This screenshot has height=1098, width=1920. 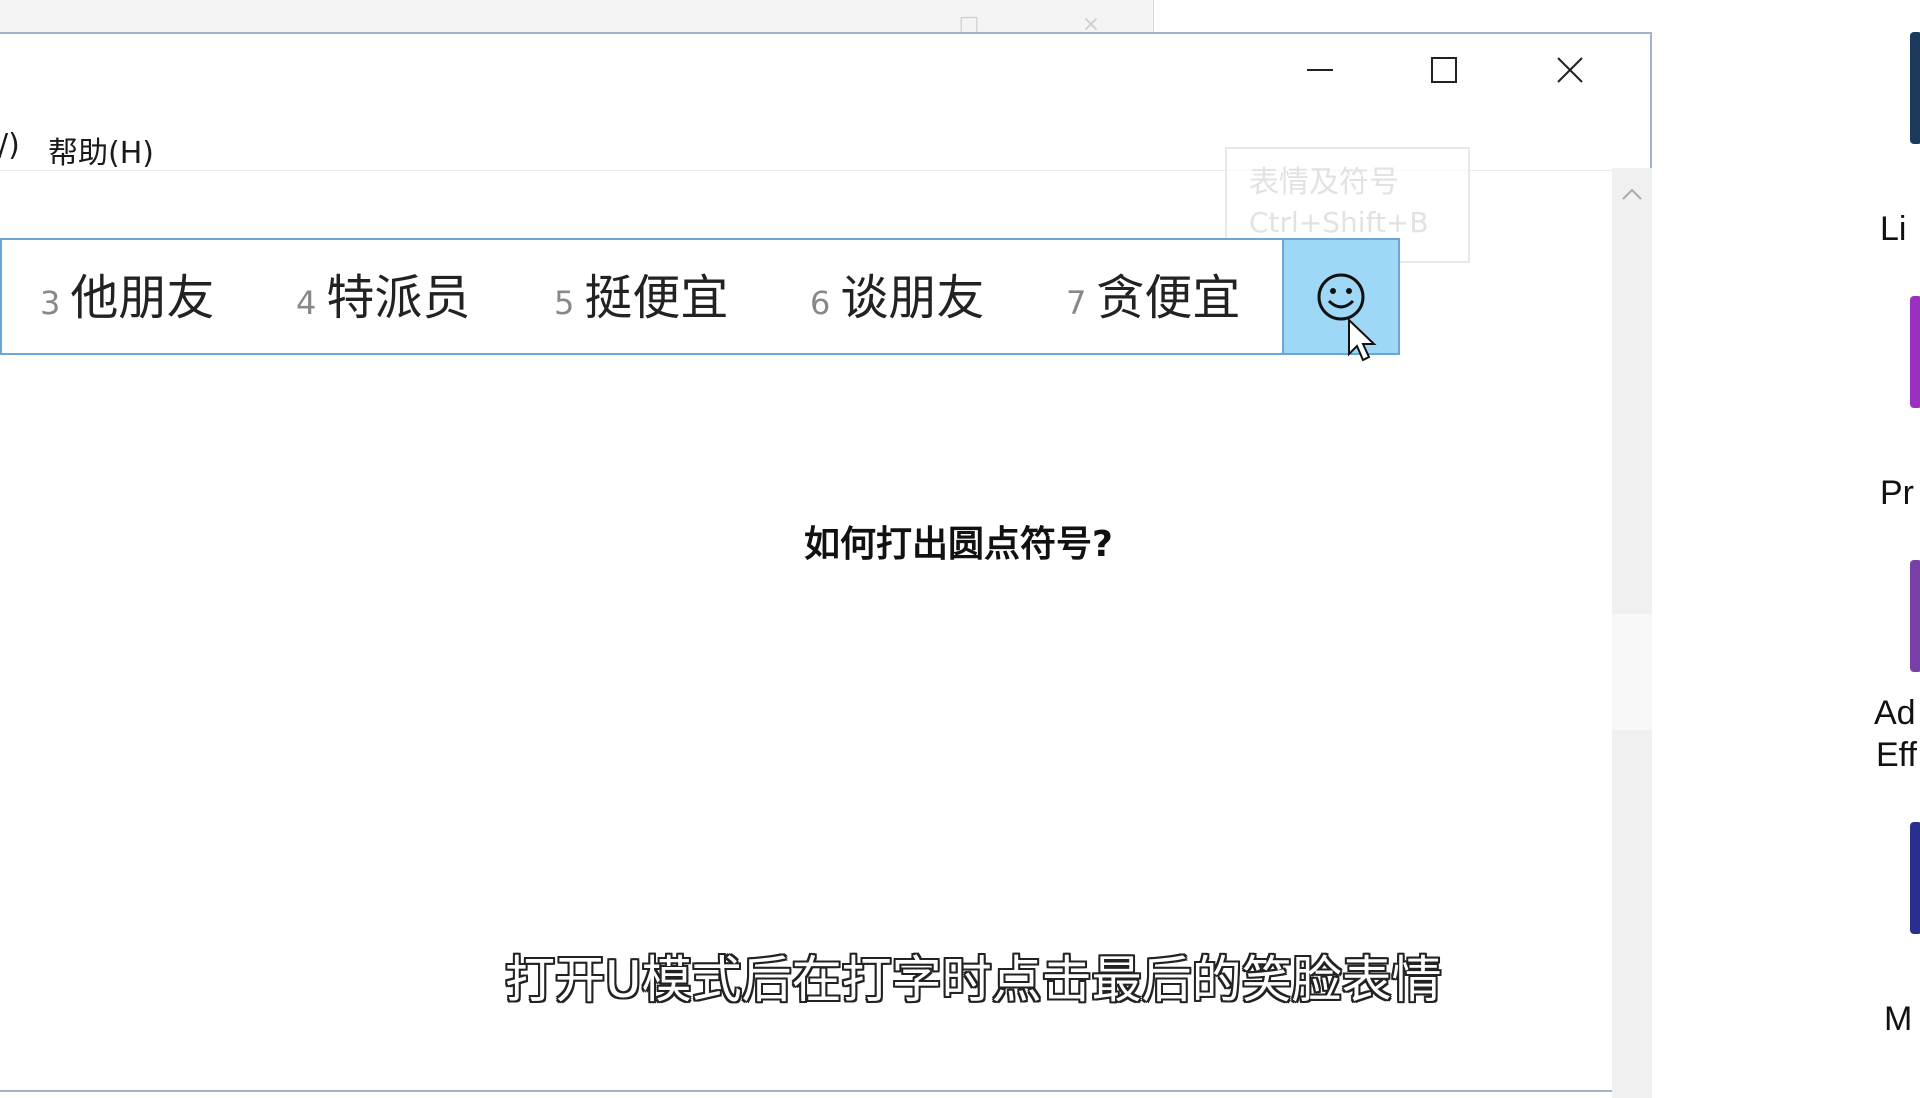 I want to click on ime-candidate-bar: 3 他朋友 4 特派员 5 挺便宜 6 谈朋友 7 贪便宜, so click(x=700, y=296).